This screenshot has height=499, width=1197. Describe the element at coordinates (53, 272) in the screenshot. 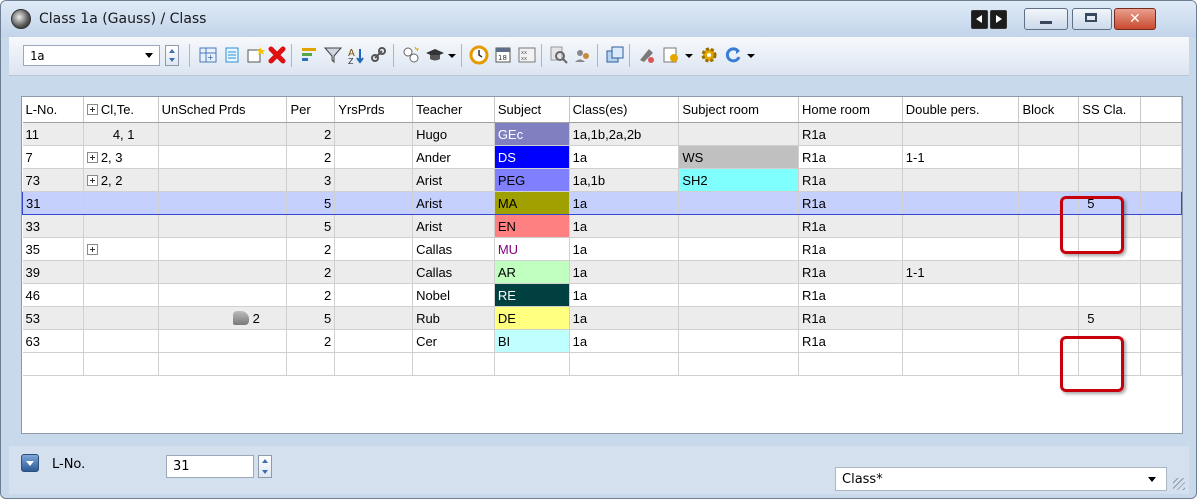

I see `cell-lno: 39` at that location.